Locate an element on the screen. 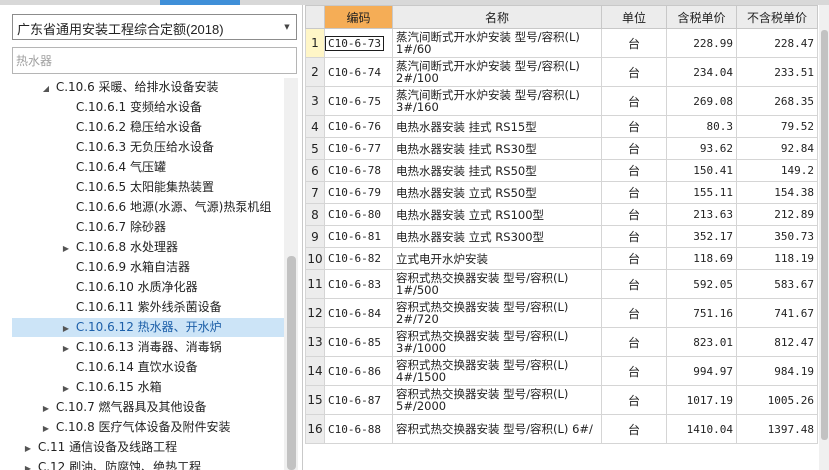 Image resolution: width=829 pixels, height=470 pixels. column-header-price-notax: 不含税单价 is located at coordinates (777, 17).